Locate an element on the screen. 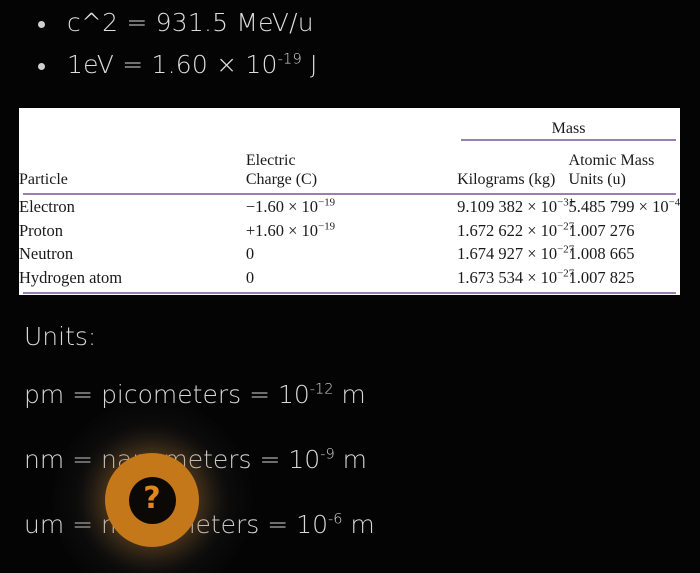 The width and height of the screenshot is (700, 573). unit-line-prefix: pm = picometers = 10 is located at coordinates (167, 394).